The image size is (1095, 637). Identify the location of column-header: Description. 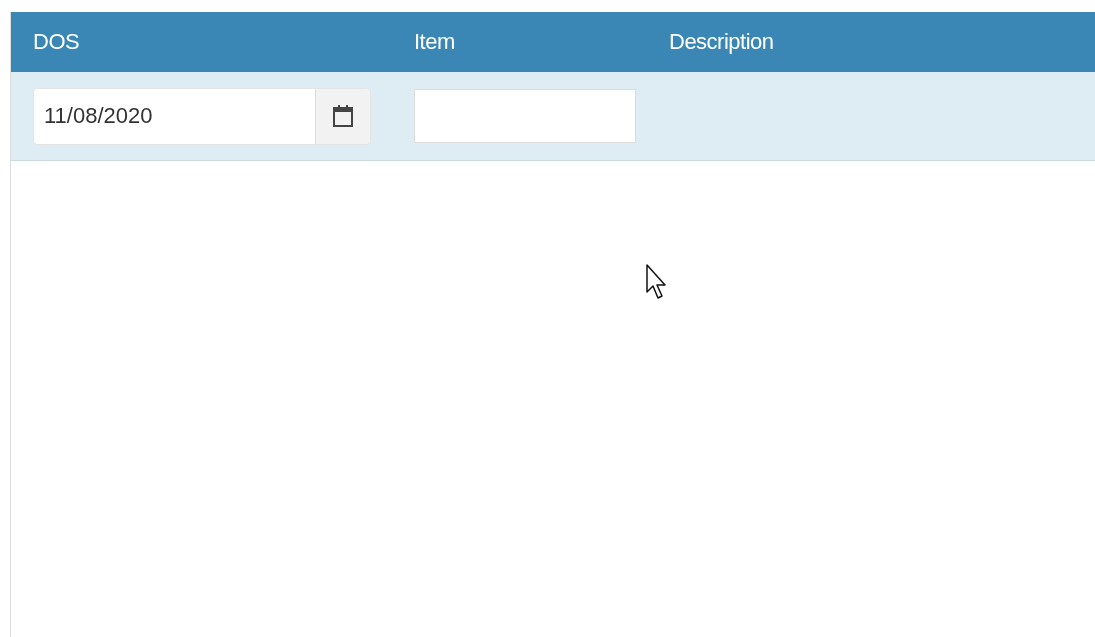
(882, 42).